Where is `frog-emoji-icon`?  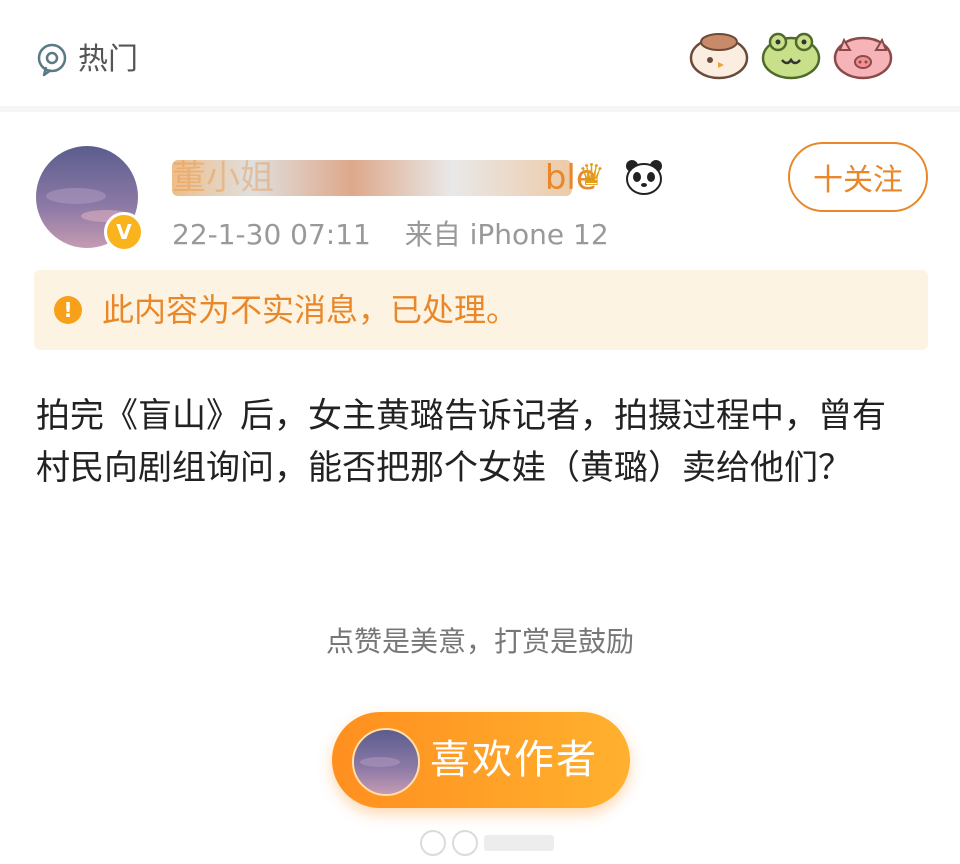 frog-emoji-icon is located at coordinates (791, 54).